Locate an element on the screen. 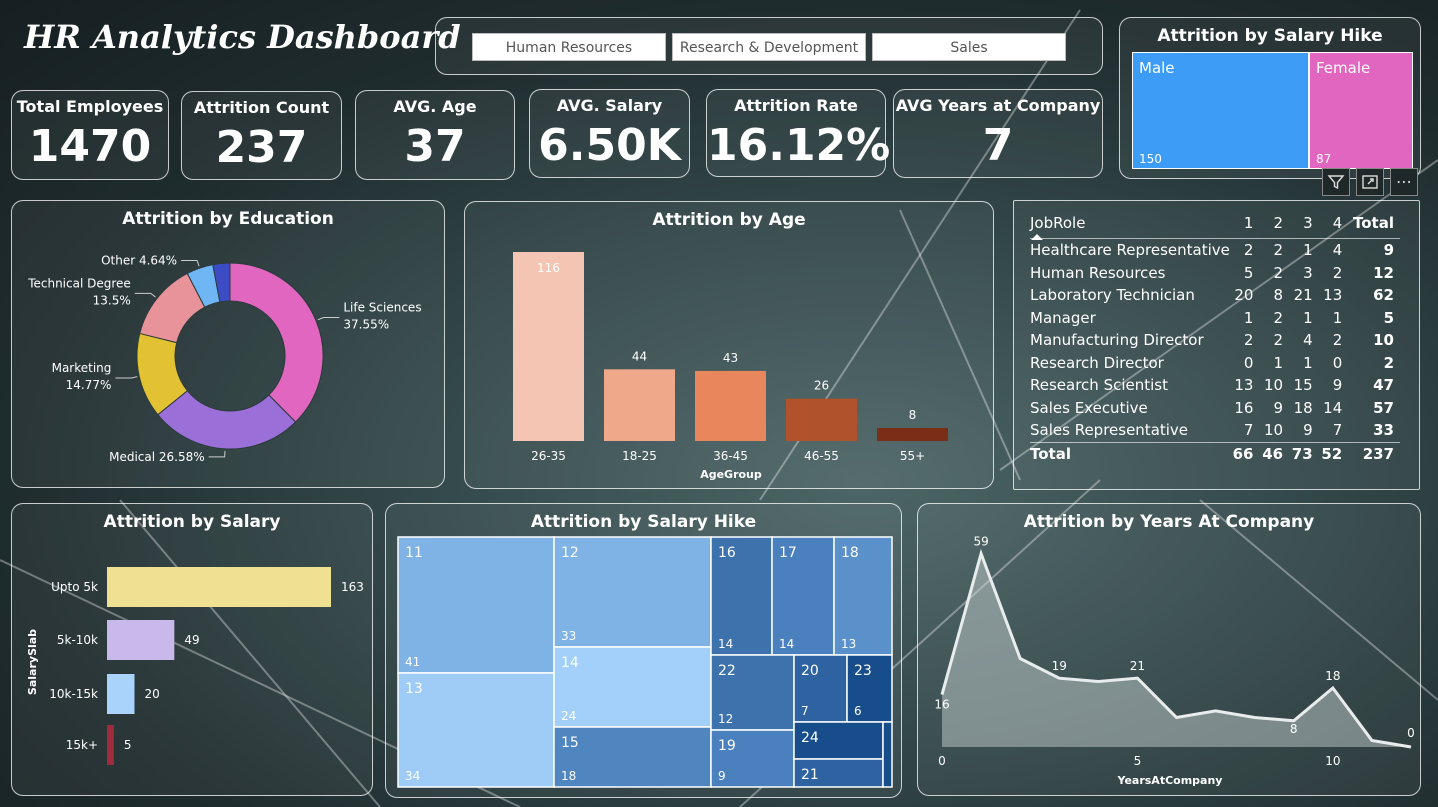 This screenshot has height=807, width=1438. kpi-label: Total Employees is located at coordinates (90, 106).